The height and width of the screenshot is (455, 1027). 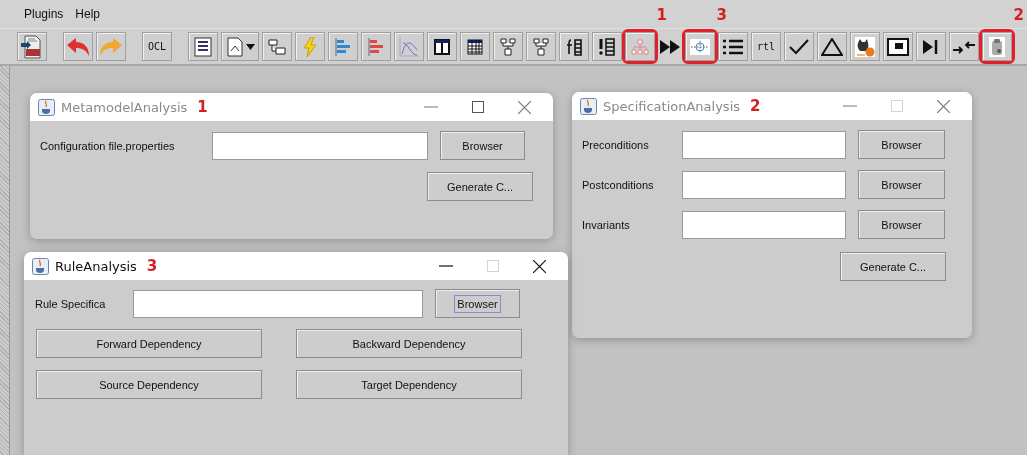 What do you see at coordinates (606, 224) in the screenshot?
I see `field-label: Invariants` at bounding box center [606, 224].